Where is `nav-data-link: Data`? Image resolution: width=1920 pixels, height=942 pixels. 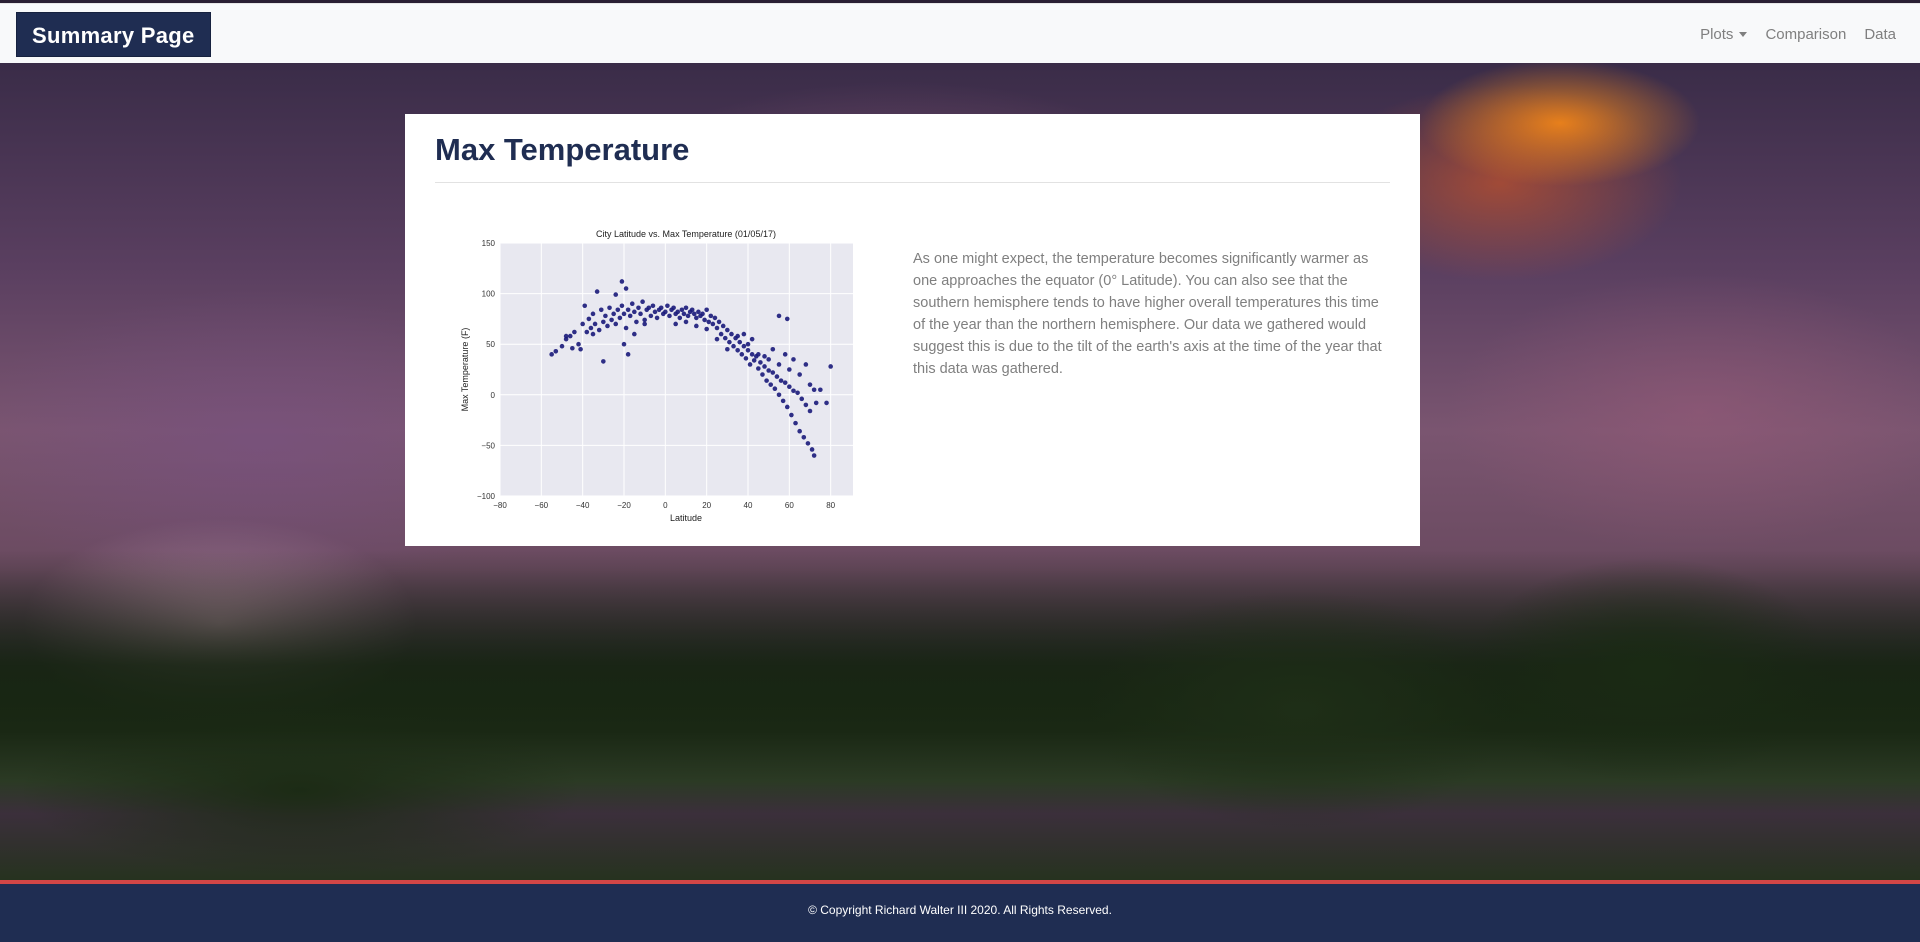 nav-data-link: Data is located at coordinates (1880, 34).